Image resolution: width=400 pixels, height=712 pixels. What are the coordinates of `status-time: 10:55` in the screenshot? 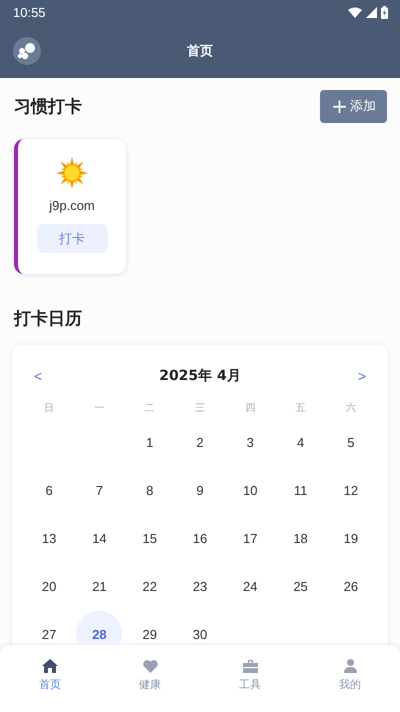 It's located at (29, 12).